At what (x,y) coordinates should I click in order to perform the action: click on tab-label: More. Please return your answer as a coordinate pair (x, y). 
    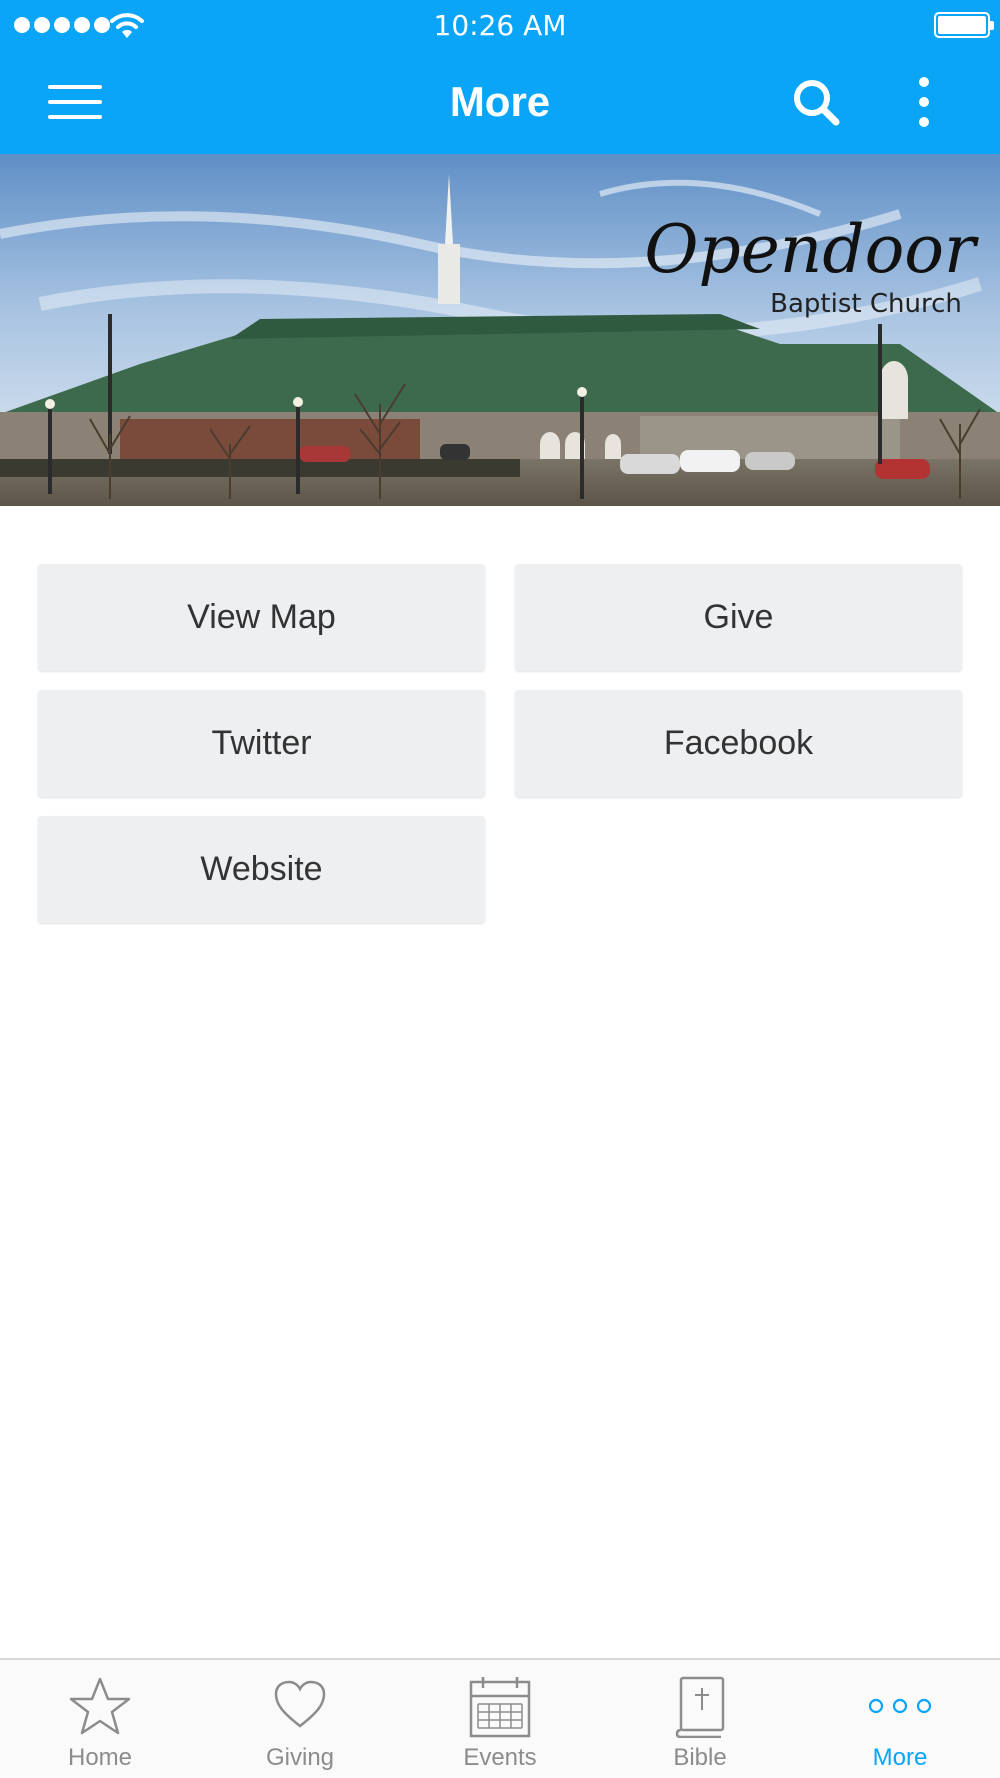
    Looking at the image, I should click on (900, 1757).